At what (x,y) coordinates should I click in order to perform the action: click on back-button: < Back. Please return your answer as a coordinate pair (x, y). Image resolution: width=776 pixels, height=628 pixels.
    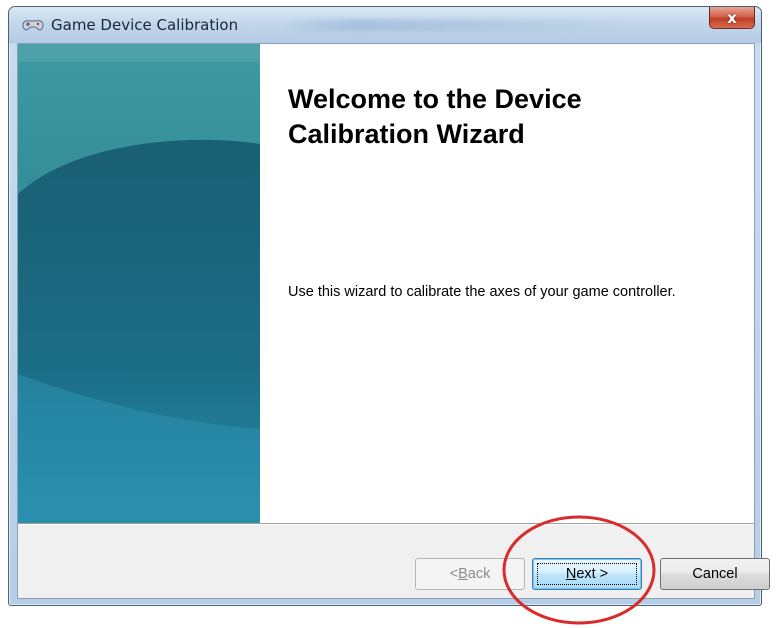
    Looking at the image, I should click on (470, 574).